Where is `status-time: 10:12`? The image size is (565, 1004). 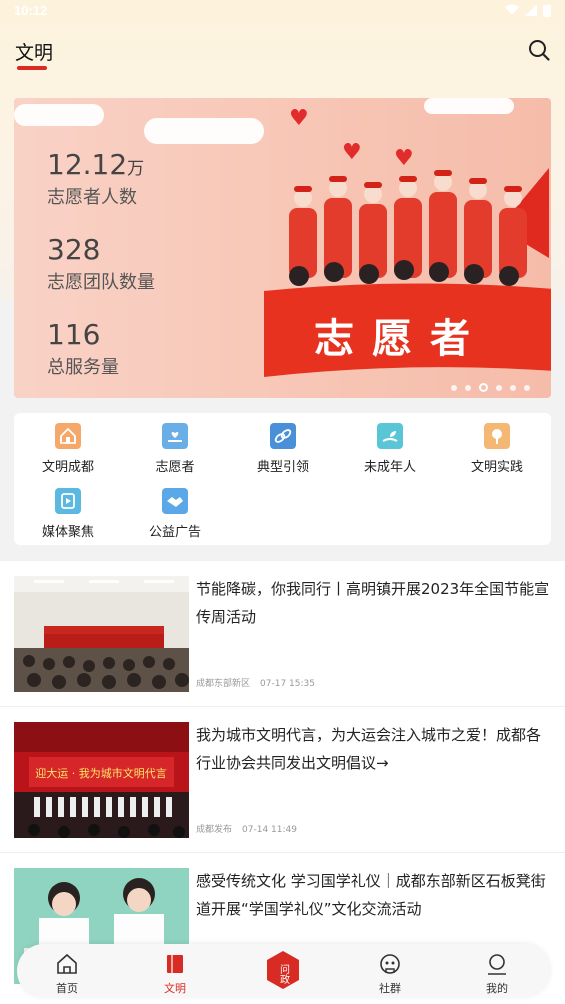
status-time: 10:12 is located at coordinates (31, 10).